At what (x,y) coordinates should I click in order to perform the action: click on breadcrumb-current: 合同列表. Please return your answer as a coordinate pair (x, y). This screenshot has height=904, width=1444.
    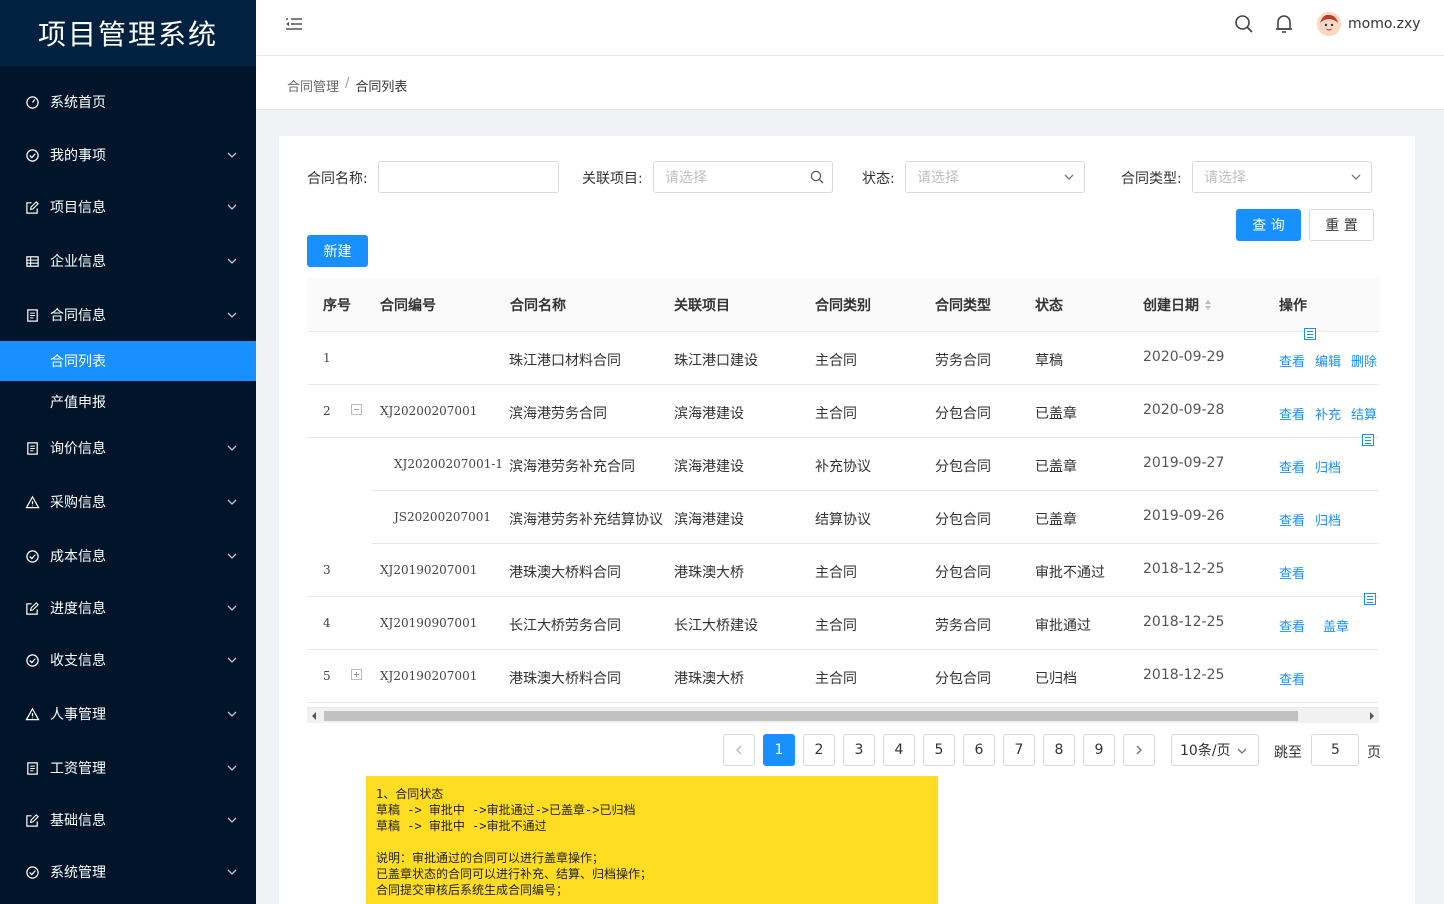
    Looking at the image, I should click on (381, 87).